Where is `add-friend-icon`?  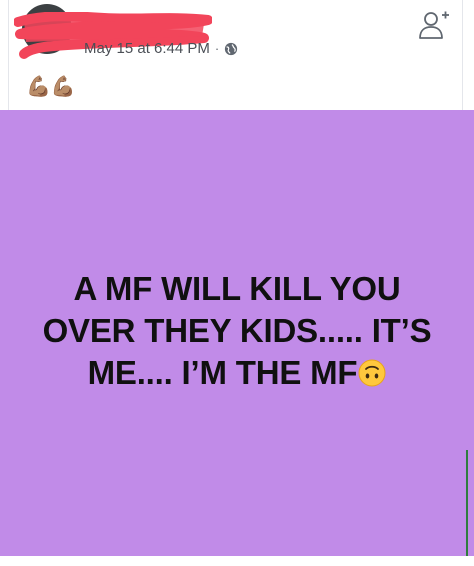
add-friend-icon is located at coordinates (434, 25).